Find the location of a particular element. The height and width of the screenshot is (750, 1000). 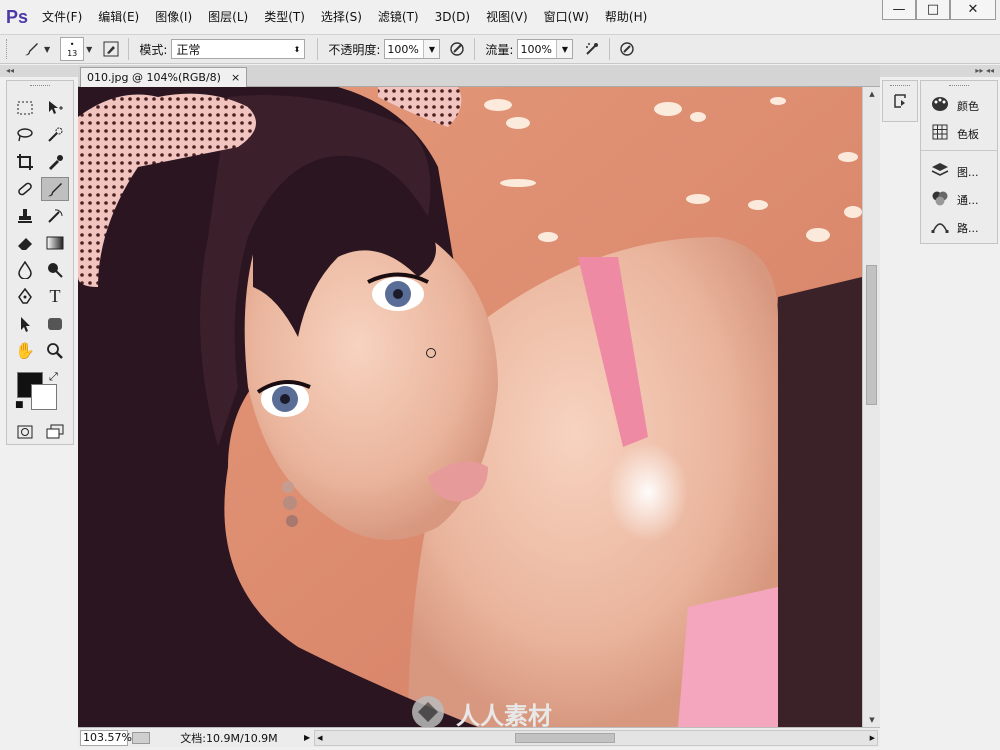

divider is located at coordinates (318, 49).